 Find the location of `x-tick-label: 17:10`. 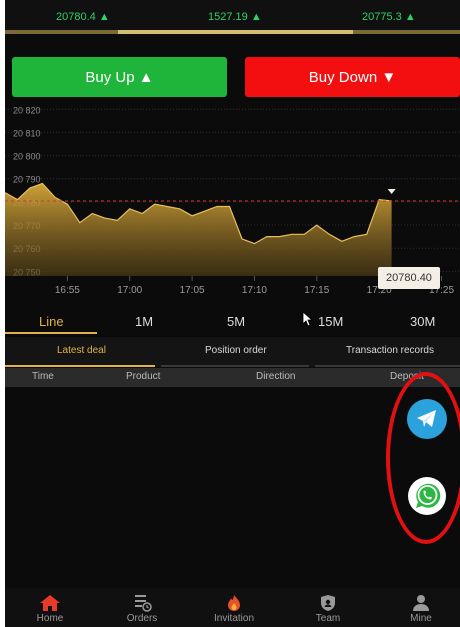

x-tick-label: 17:10 is located at coordinates (254, 290).